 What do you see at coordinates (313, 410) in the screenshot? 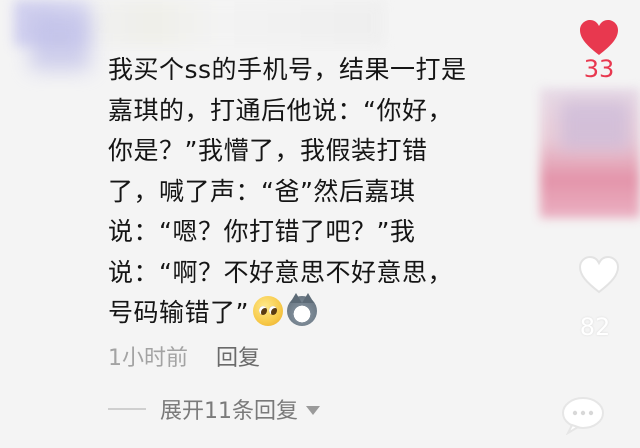
I see `chevron-down-icon` at bounding box center [313, 410].